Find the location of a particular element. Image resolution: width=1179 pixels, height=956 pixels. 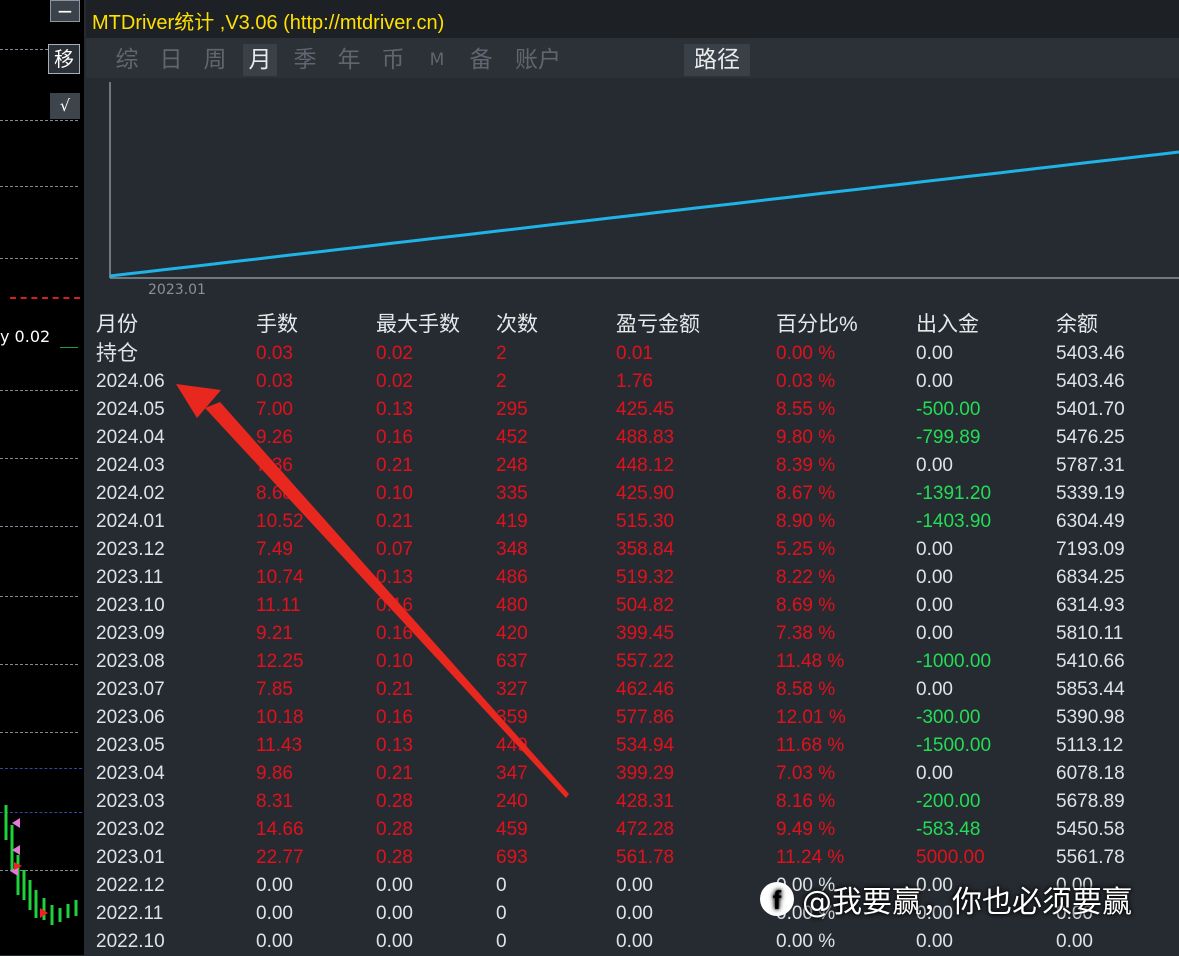

header-percent: 百分比% is located at coordinates (817, 324).